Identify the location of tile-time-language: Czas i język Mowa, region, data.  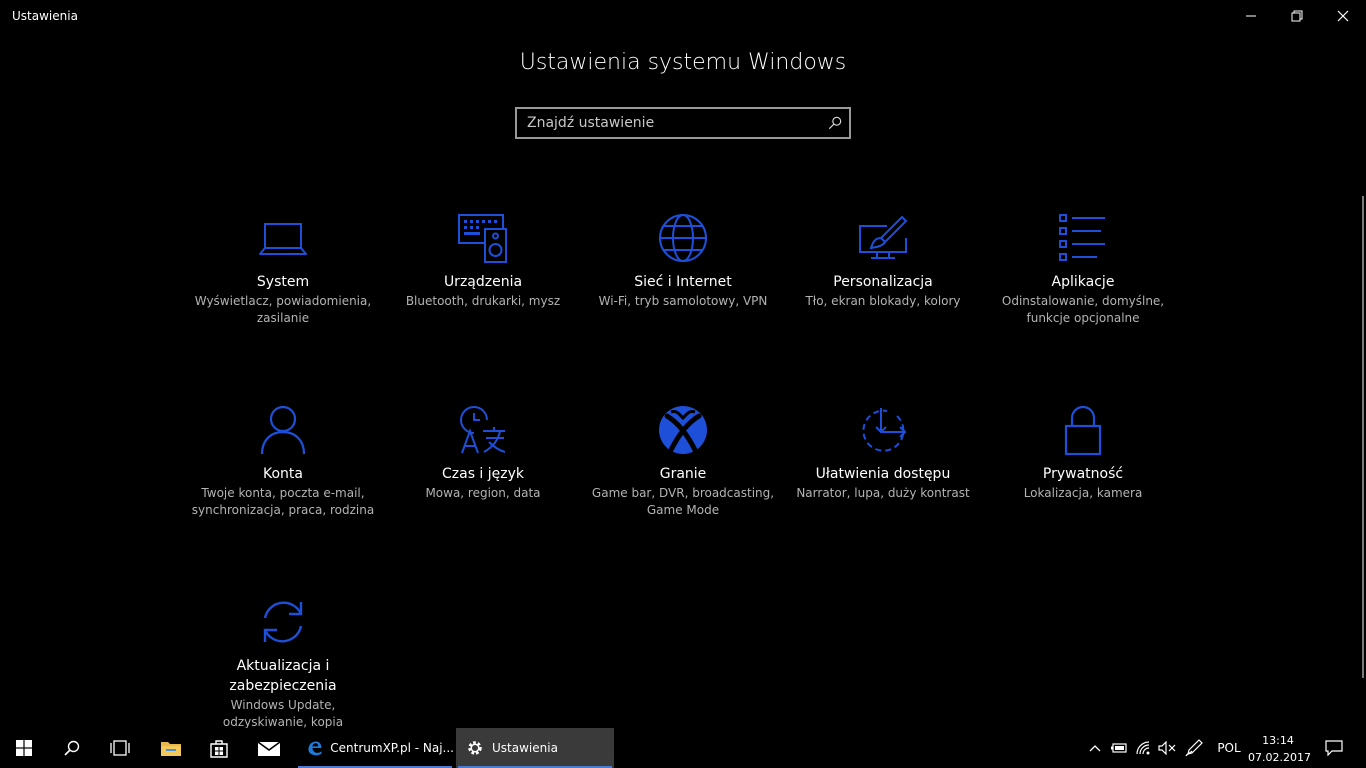
(483, 450).